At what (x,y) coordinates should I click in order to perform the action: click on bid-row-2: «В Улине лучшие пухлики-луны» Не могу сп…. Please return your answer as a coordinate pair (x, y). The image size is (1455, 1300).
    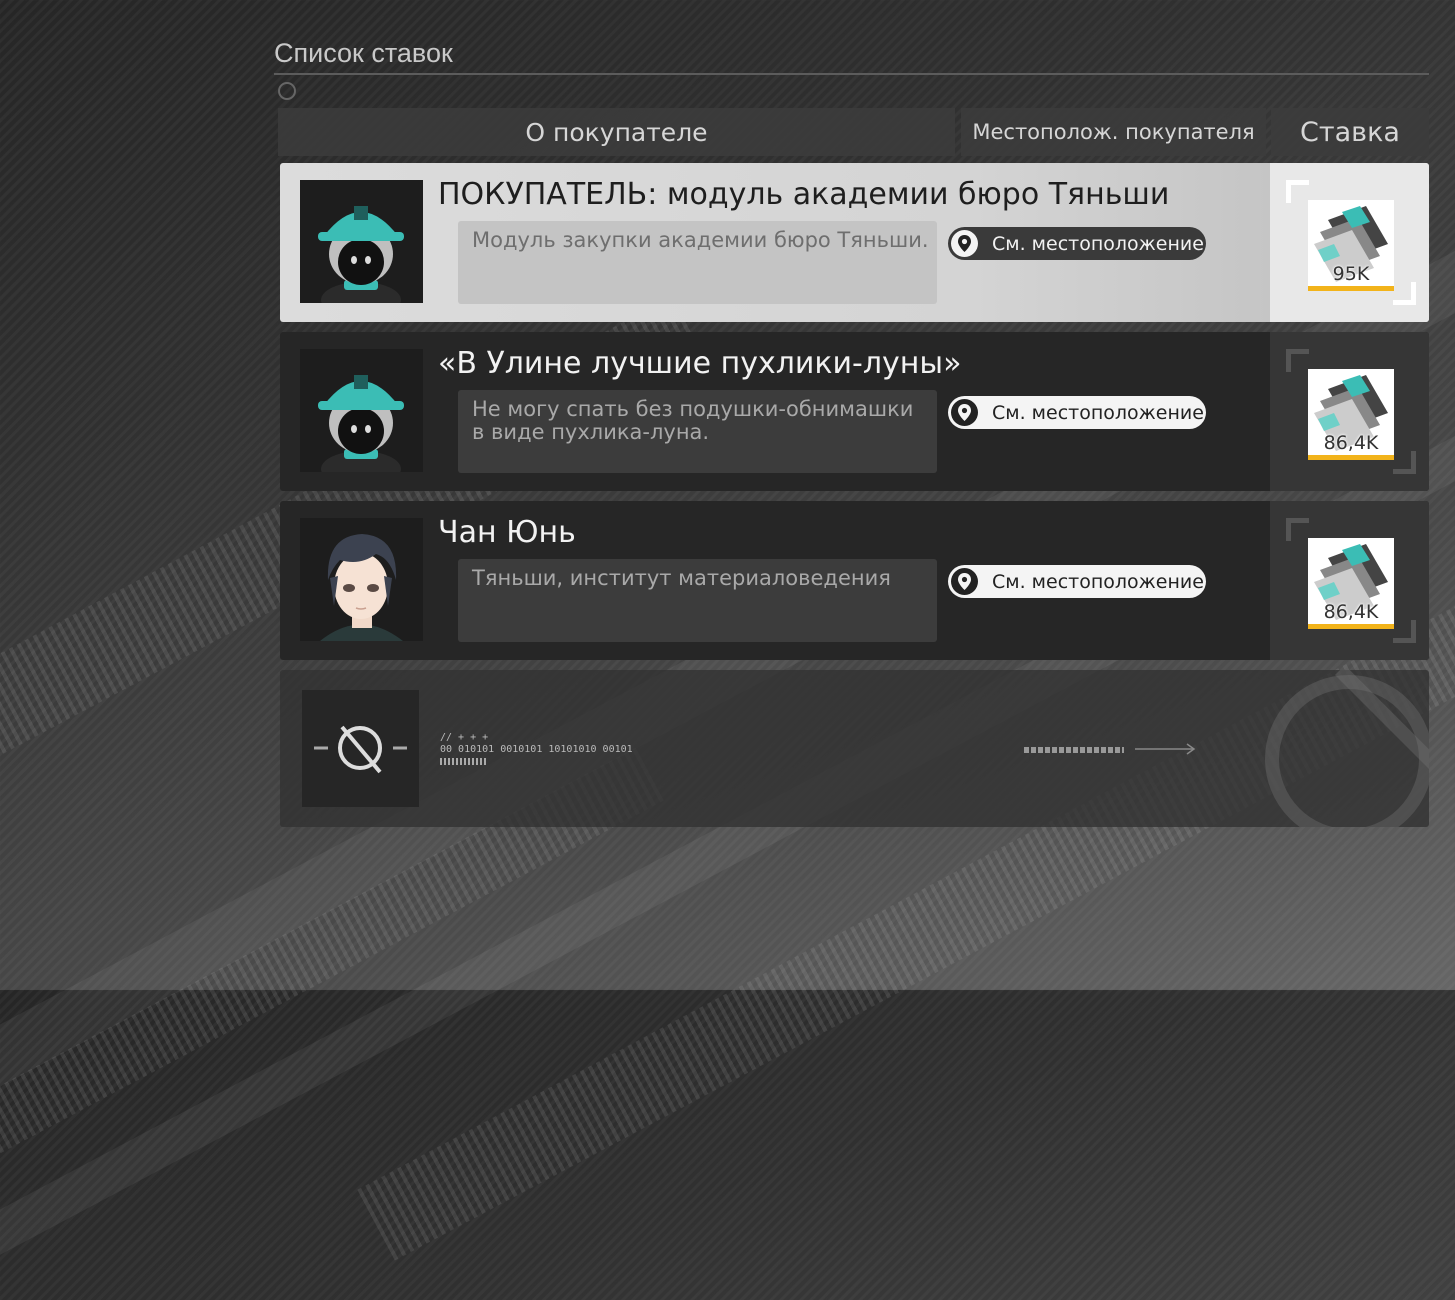
    Looking at the image, I should click on (854, 411).